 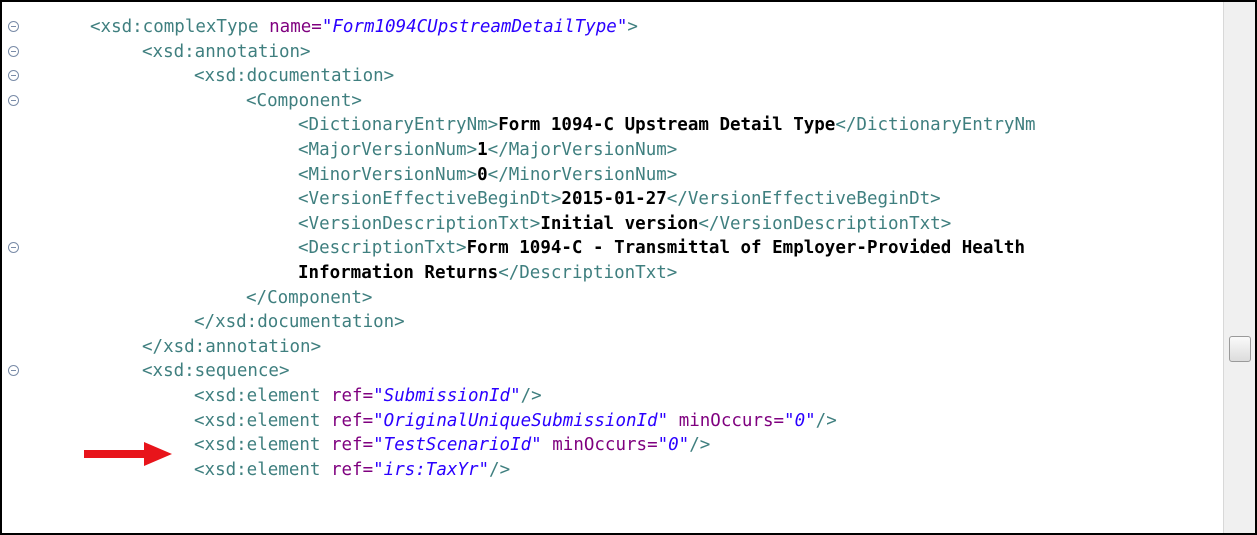 I want to click on code-line: </xsd:documentation>, so click(x=299, y=322).